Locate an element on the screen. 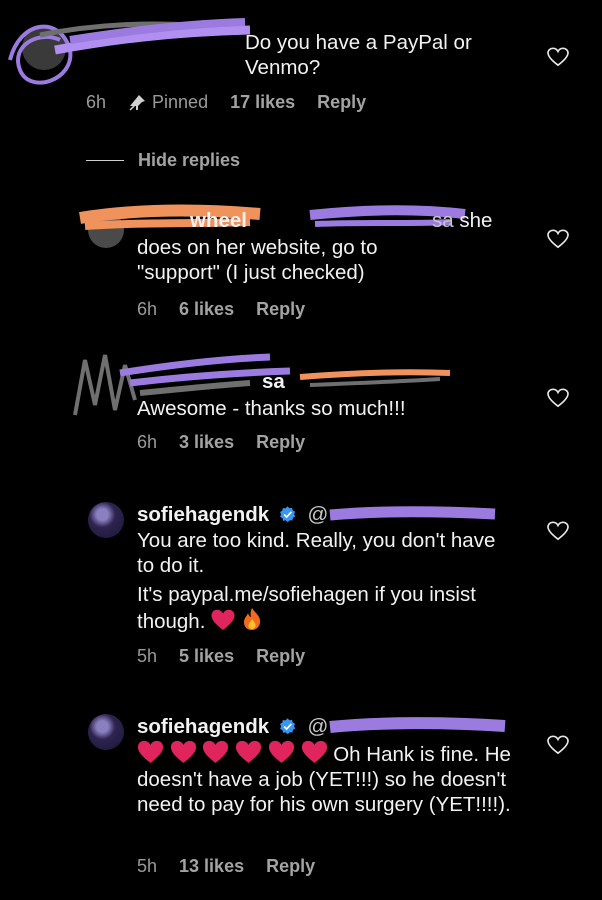 The height and width of the screenshot is (900, 602). comment-header-fragment: wheel is located at coordinates (218, 220).